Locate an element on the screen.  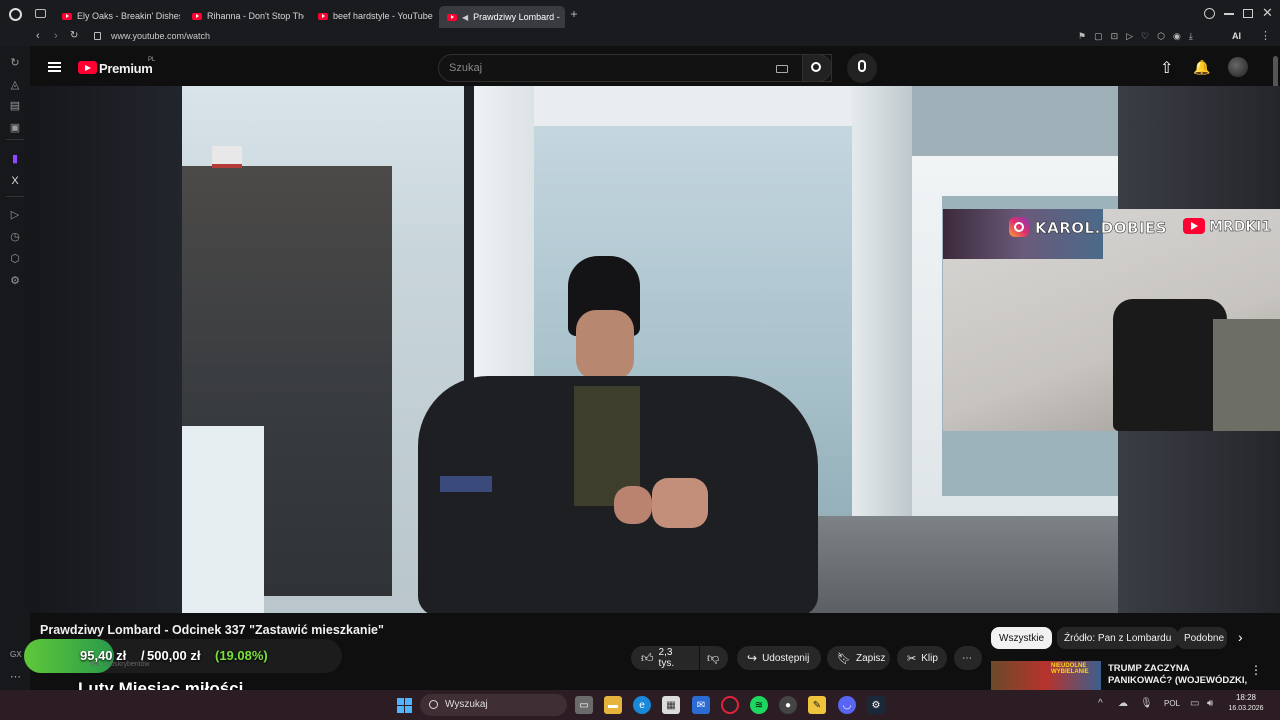
tab-beef-hardstyle: beef hardstyle - YouTube is located at coordinates (374, 16).